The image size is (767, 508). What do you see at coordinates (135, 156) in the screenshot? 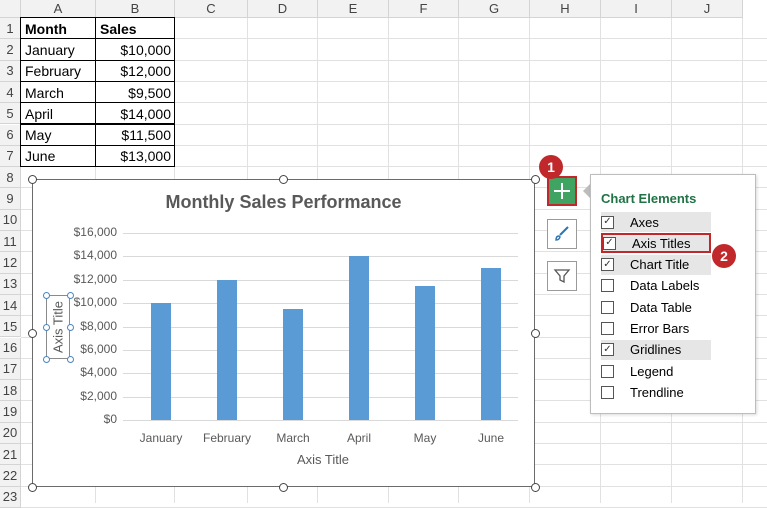
I see `table-cell: $13,000` at bounding box center [135, 156].